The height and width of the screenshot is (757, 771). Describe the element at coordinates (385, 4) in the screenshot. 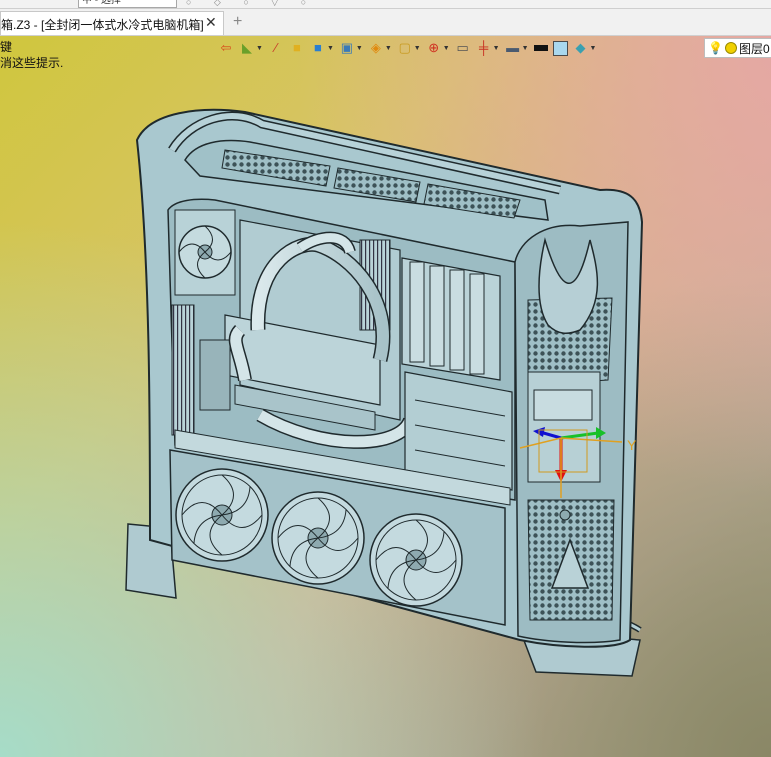

I see `top-strip: 中 - 选择 ○ ◇ ○ ▽ ○` at that location.